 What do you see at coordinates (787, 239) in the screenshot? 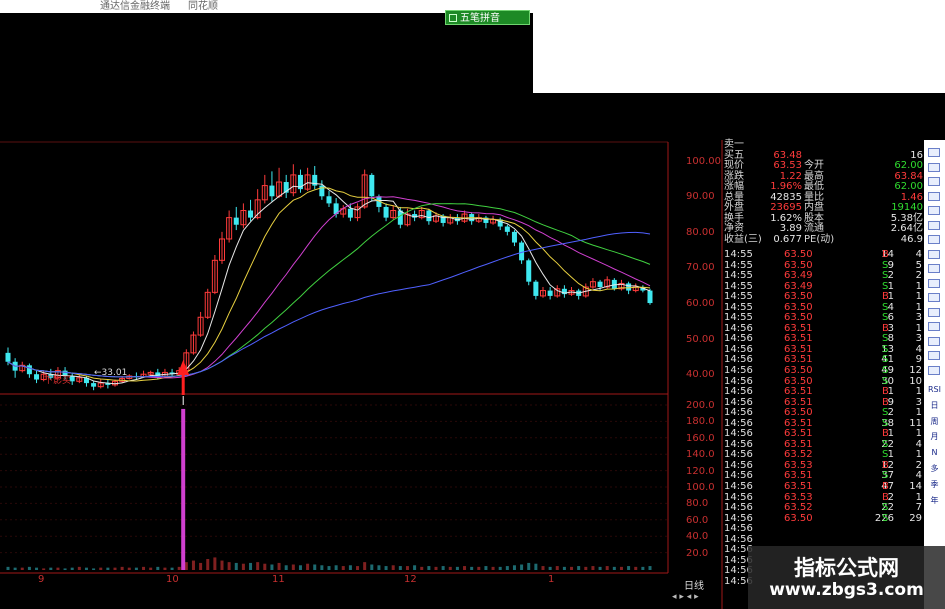
I see `quote-value: 0.677` at bounding box center [787, 239].